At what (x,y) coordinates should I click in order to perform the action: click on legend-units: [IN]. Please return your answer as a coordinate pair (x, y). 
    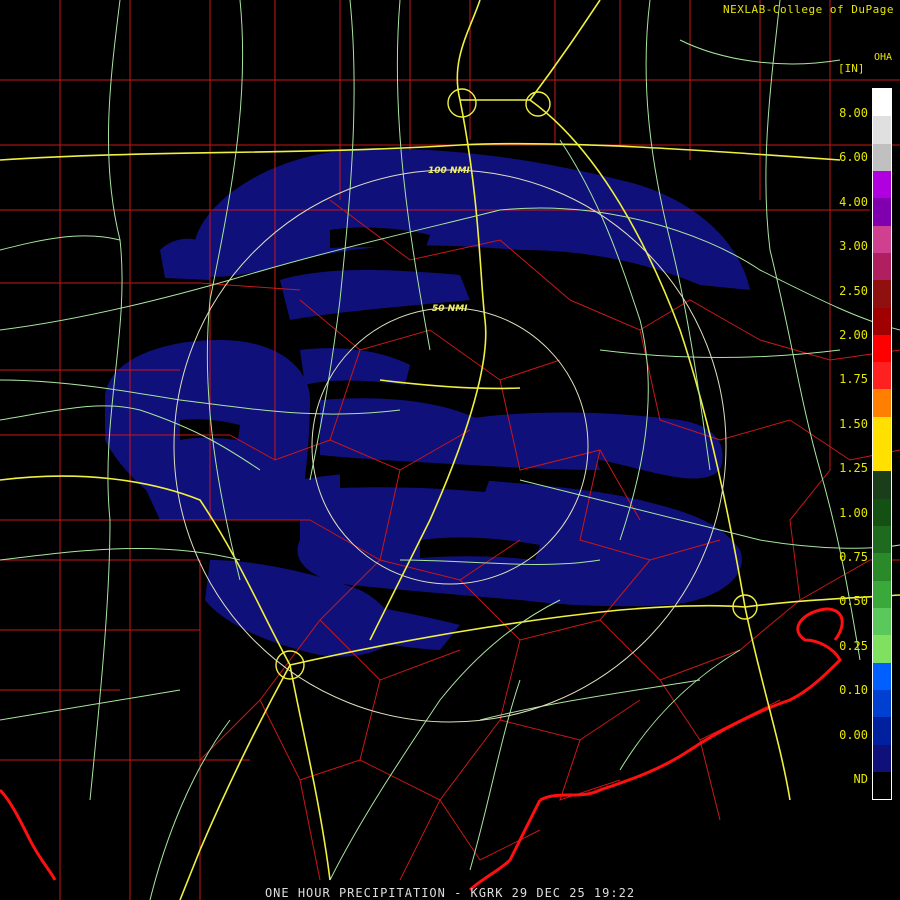
    Looking at the image, I should click on (851, 68).